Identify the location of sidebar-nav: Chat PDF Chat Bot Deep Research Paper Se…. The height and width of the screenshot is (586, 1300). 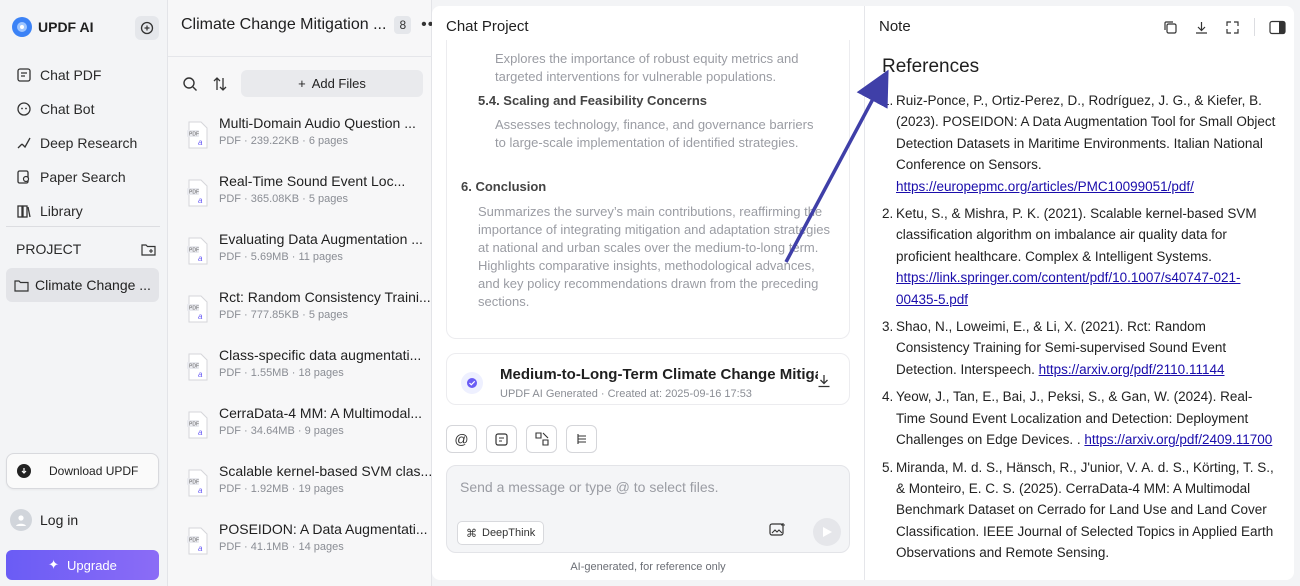
(83, 143).